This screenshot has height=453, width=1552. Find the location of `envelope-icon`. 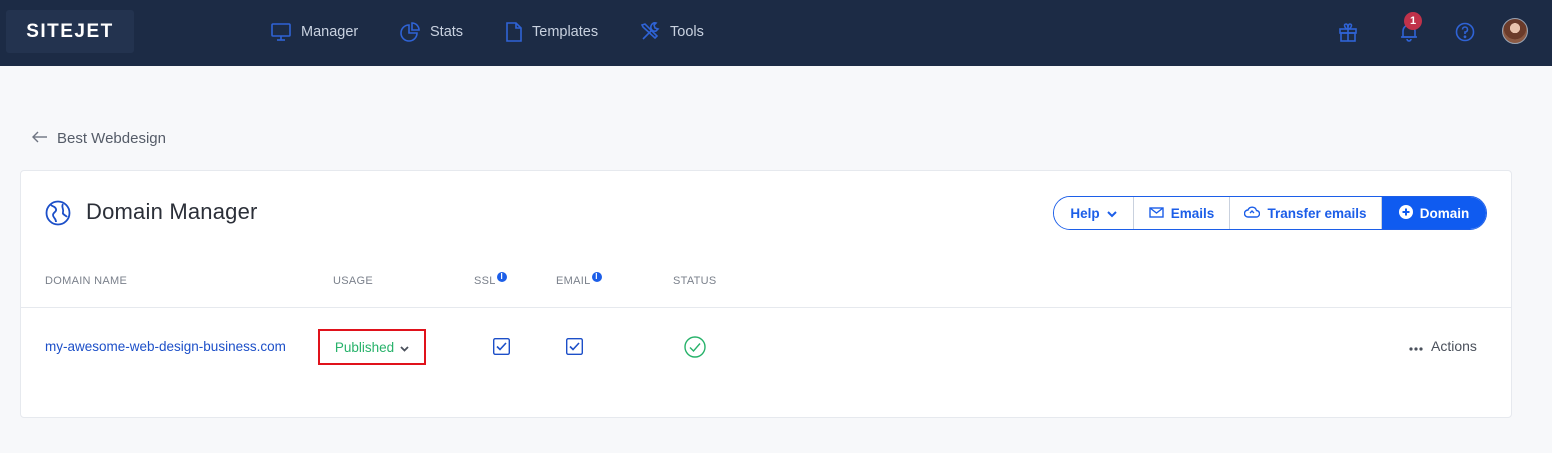

envelope-icon is located at coordinates (1156, 213).